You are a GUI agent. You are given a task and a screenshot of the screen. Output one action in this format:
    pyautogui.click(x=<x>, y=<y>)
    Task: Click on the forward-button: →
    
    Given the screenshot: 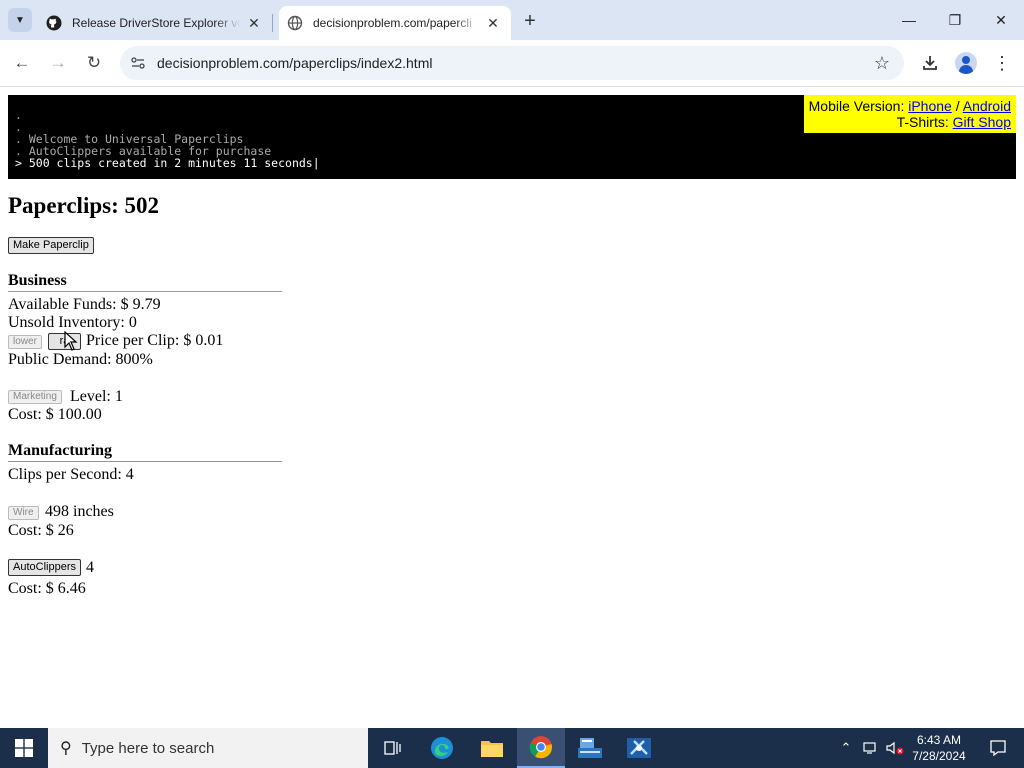 What is the action you would take?
    pyautogui.click(x=58, y=63)
    